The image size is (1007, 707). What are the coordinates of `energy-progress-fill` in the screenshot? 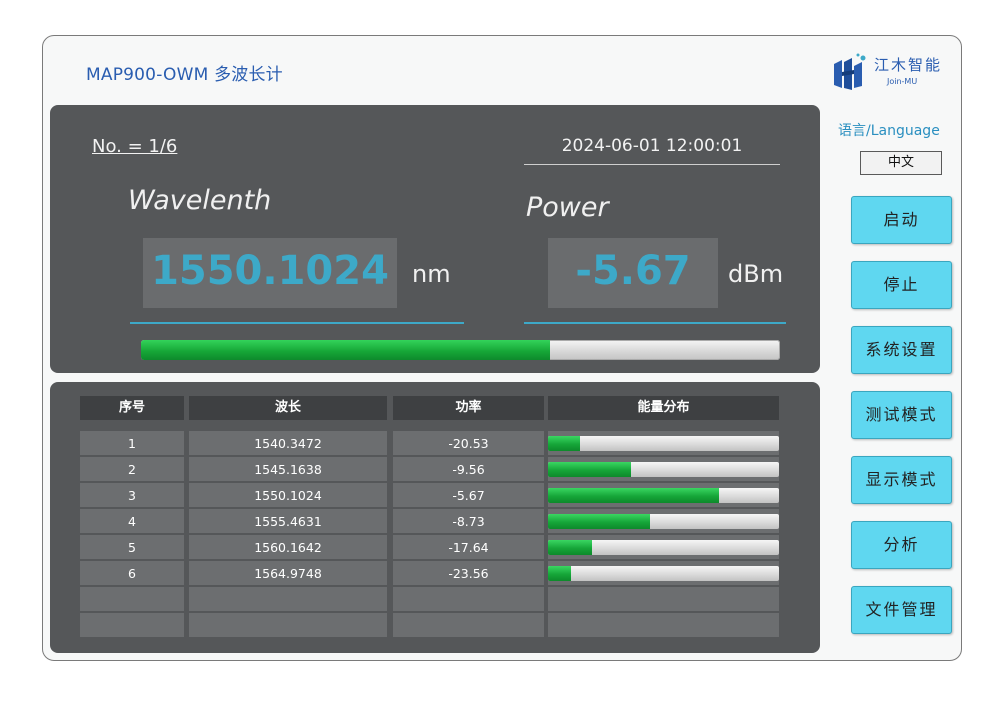 It's located at (345, 350).